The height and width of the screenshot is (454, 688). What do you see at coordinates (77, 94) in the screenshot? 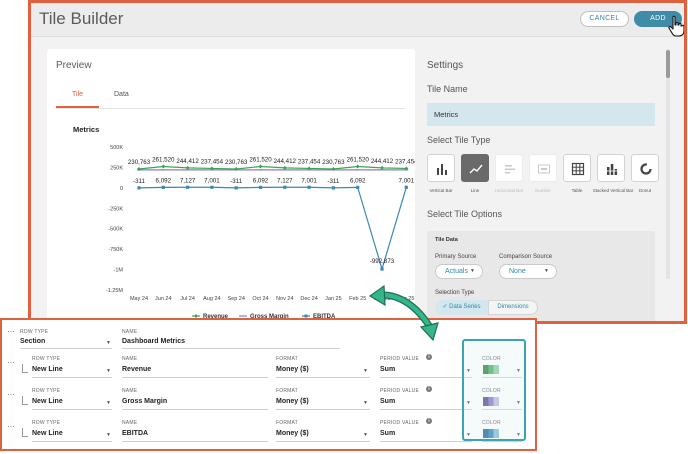
I see `tab-tile: Tile` at bounding box center [77, 94].